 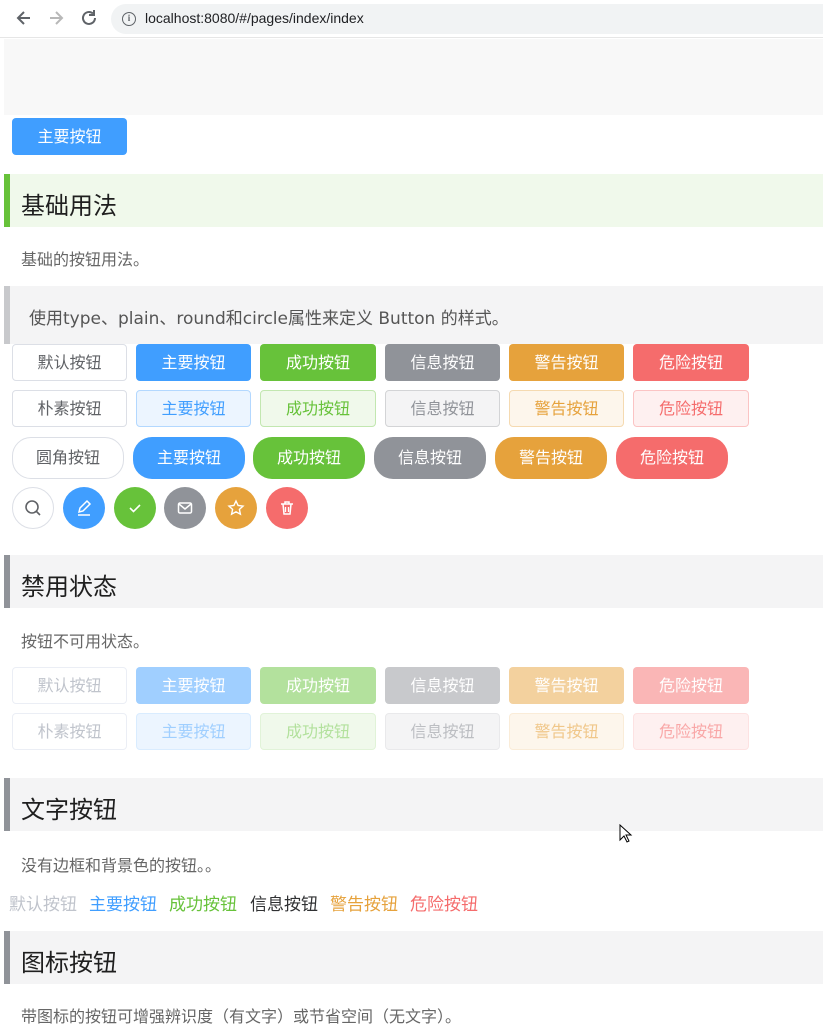 I want to click on search-icon, so click(x=33, y=508).